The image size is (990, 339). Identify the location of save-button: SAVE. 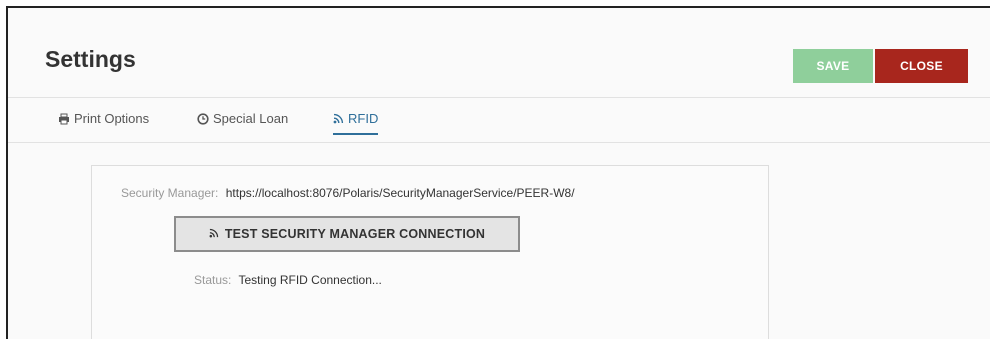
(833, 66).